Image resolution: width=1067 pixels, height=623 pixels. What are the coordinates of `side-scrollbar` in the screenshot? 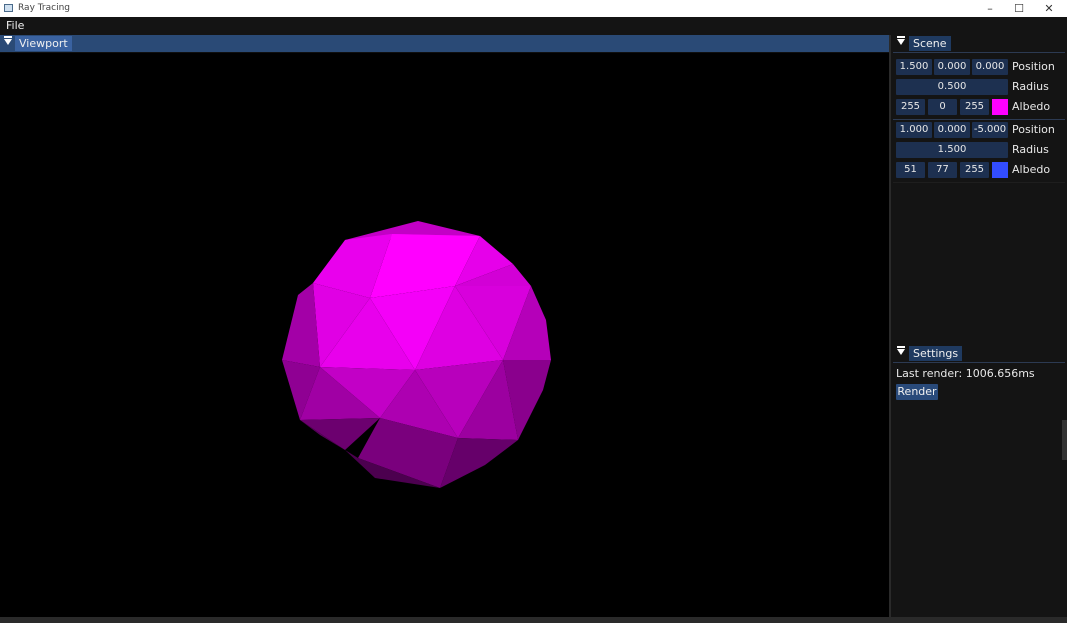 It's located at (1064, 440).